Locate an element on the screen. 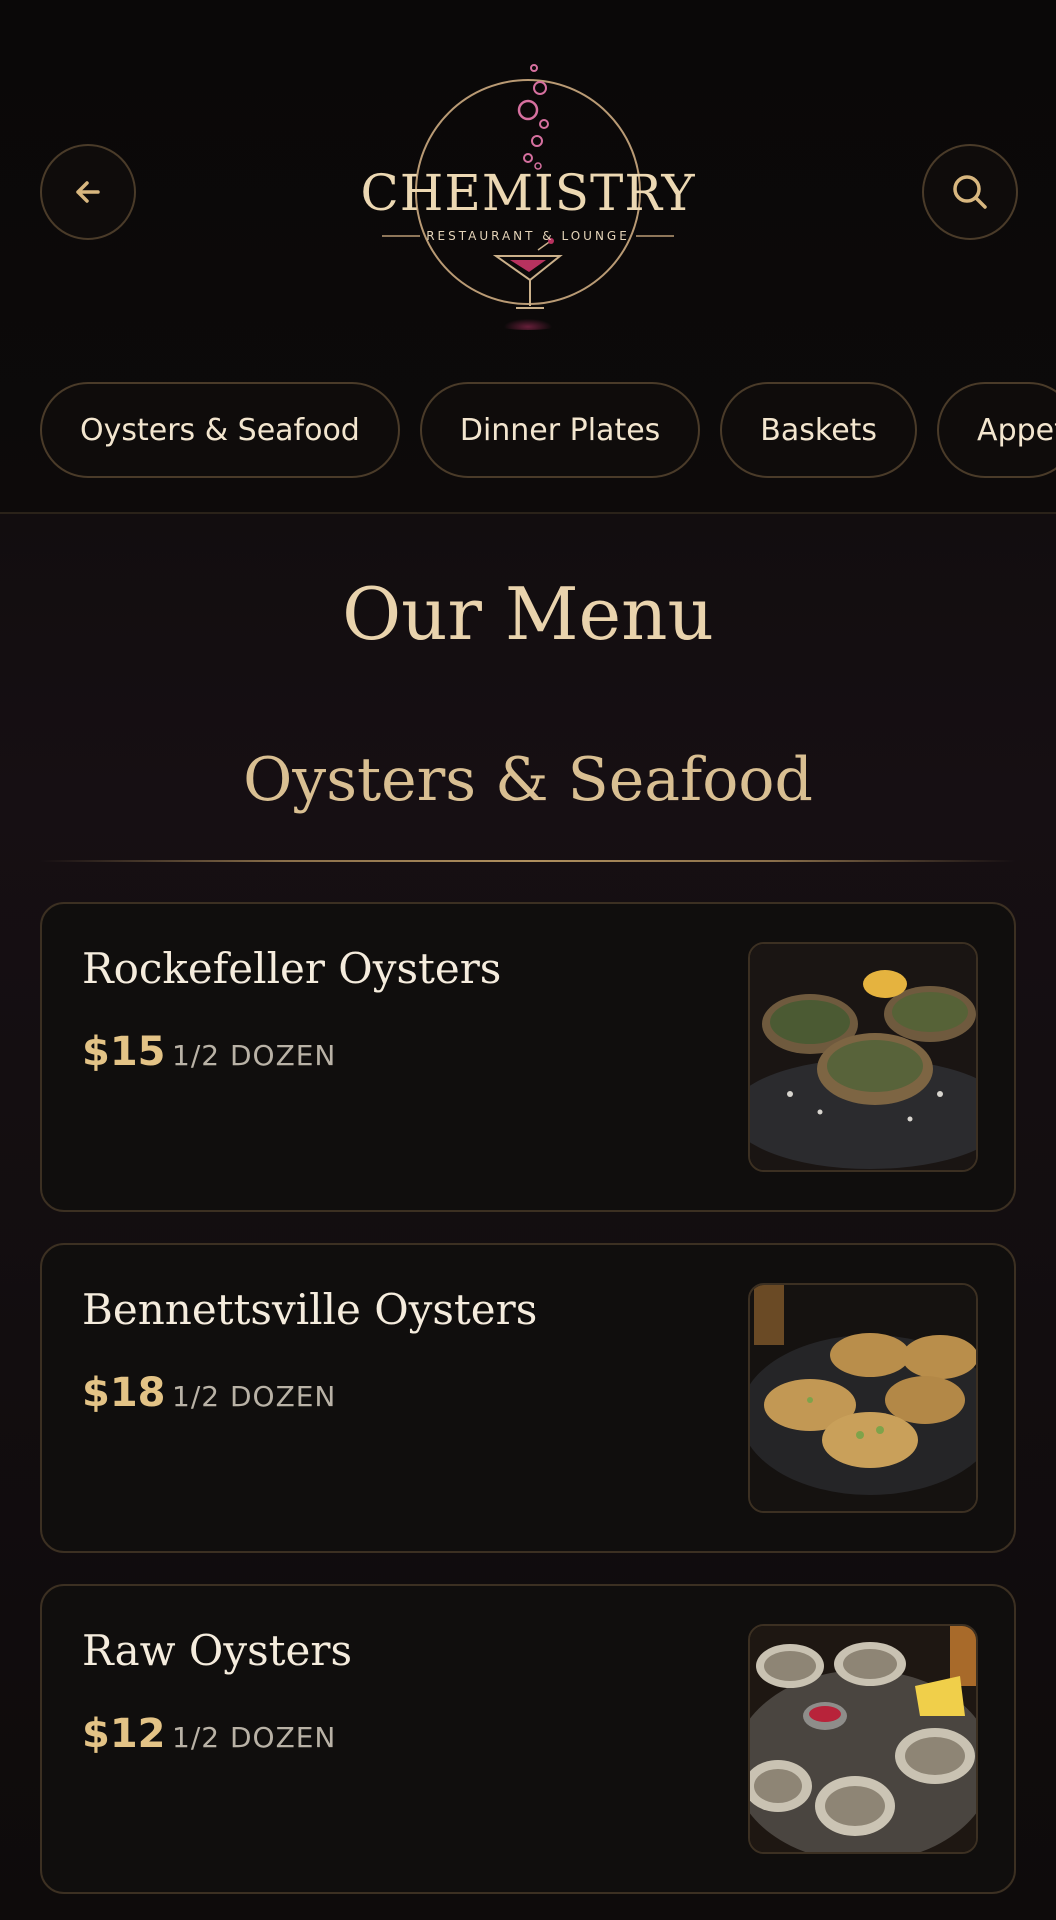  search-button is located at coordinates (970, 192).